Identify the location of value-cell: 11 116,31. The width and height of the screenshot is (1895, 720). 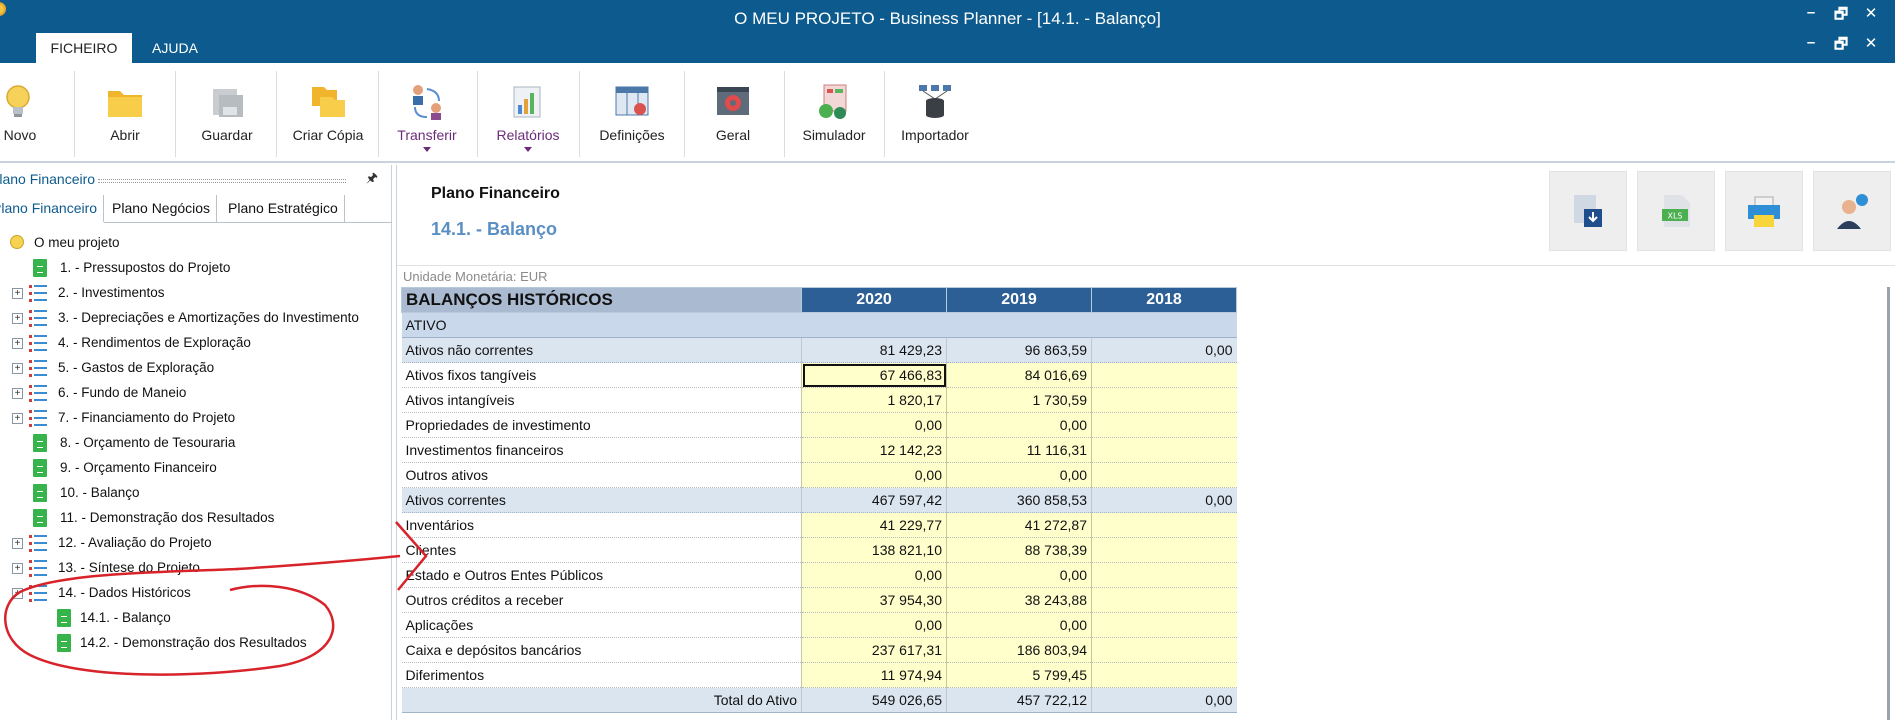
(1019, 450).